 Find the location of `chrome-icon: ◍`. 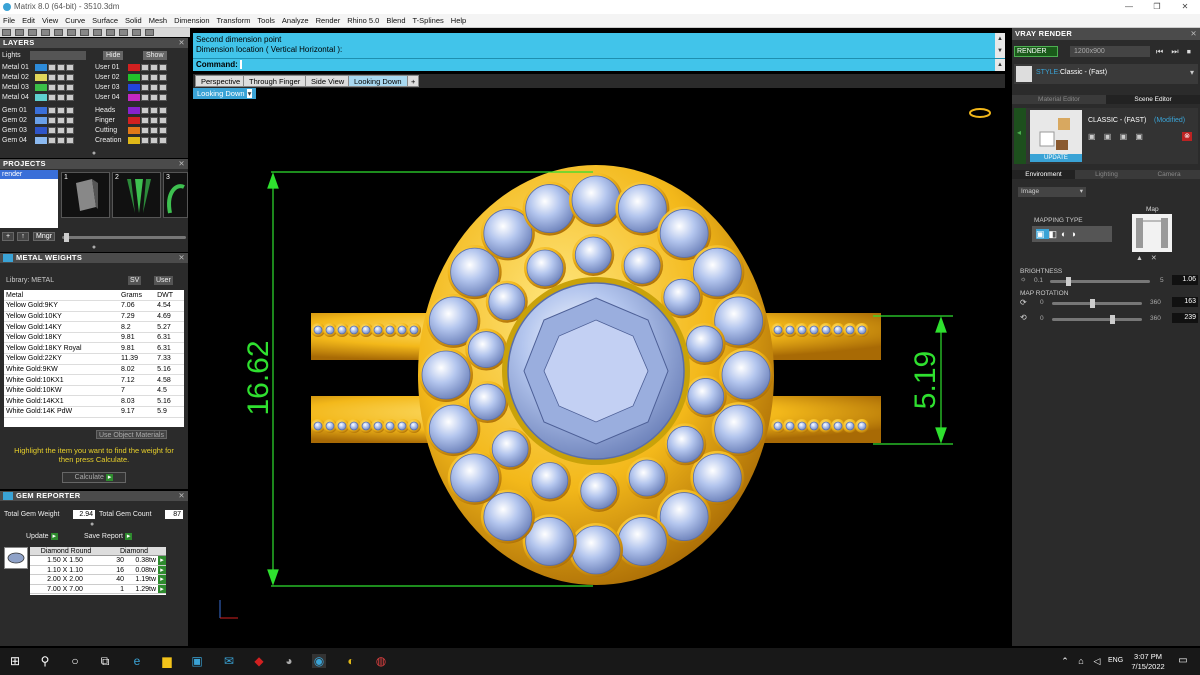

chrome-icon: ◍ is located at coordinates (381, 661).